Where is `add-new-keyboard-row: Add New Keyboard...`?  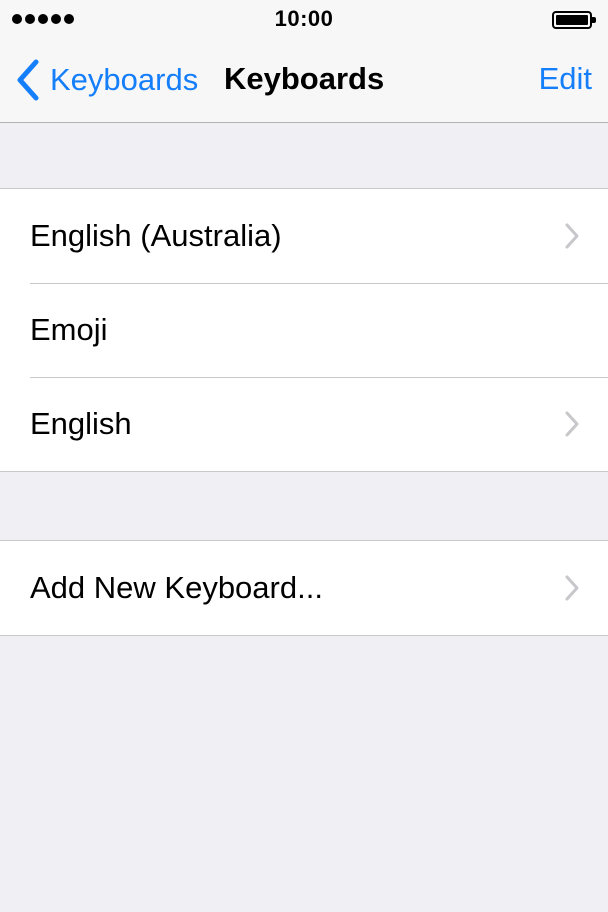
add-new-keyboard-row: Add New Keyboard... is located at coordinates (304, 588).